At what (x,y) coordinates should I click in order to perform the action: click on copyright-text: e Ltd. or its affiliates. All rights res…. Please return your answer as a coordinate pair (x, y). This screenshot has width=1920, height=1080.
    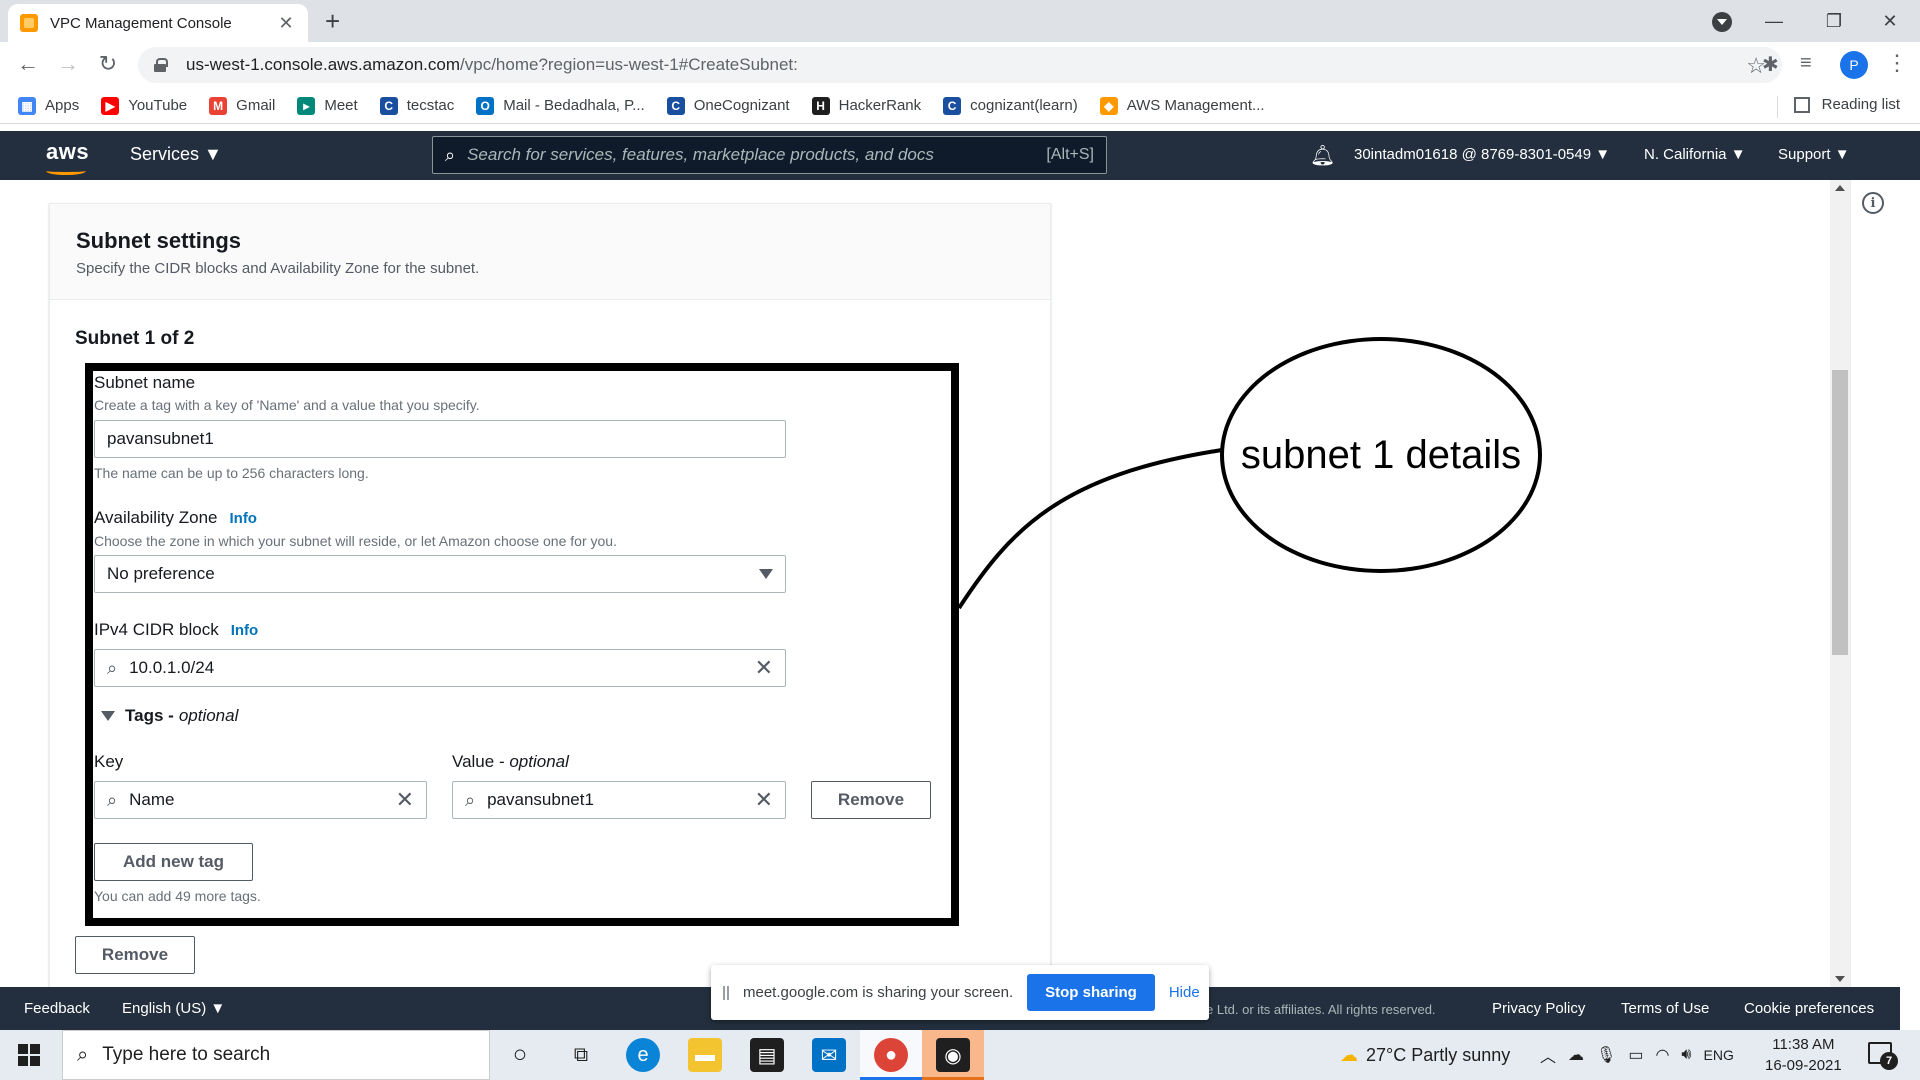
    Looking at the image, I should click on (1321, 1009).